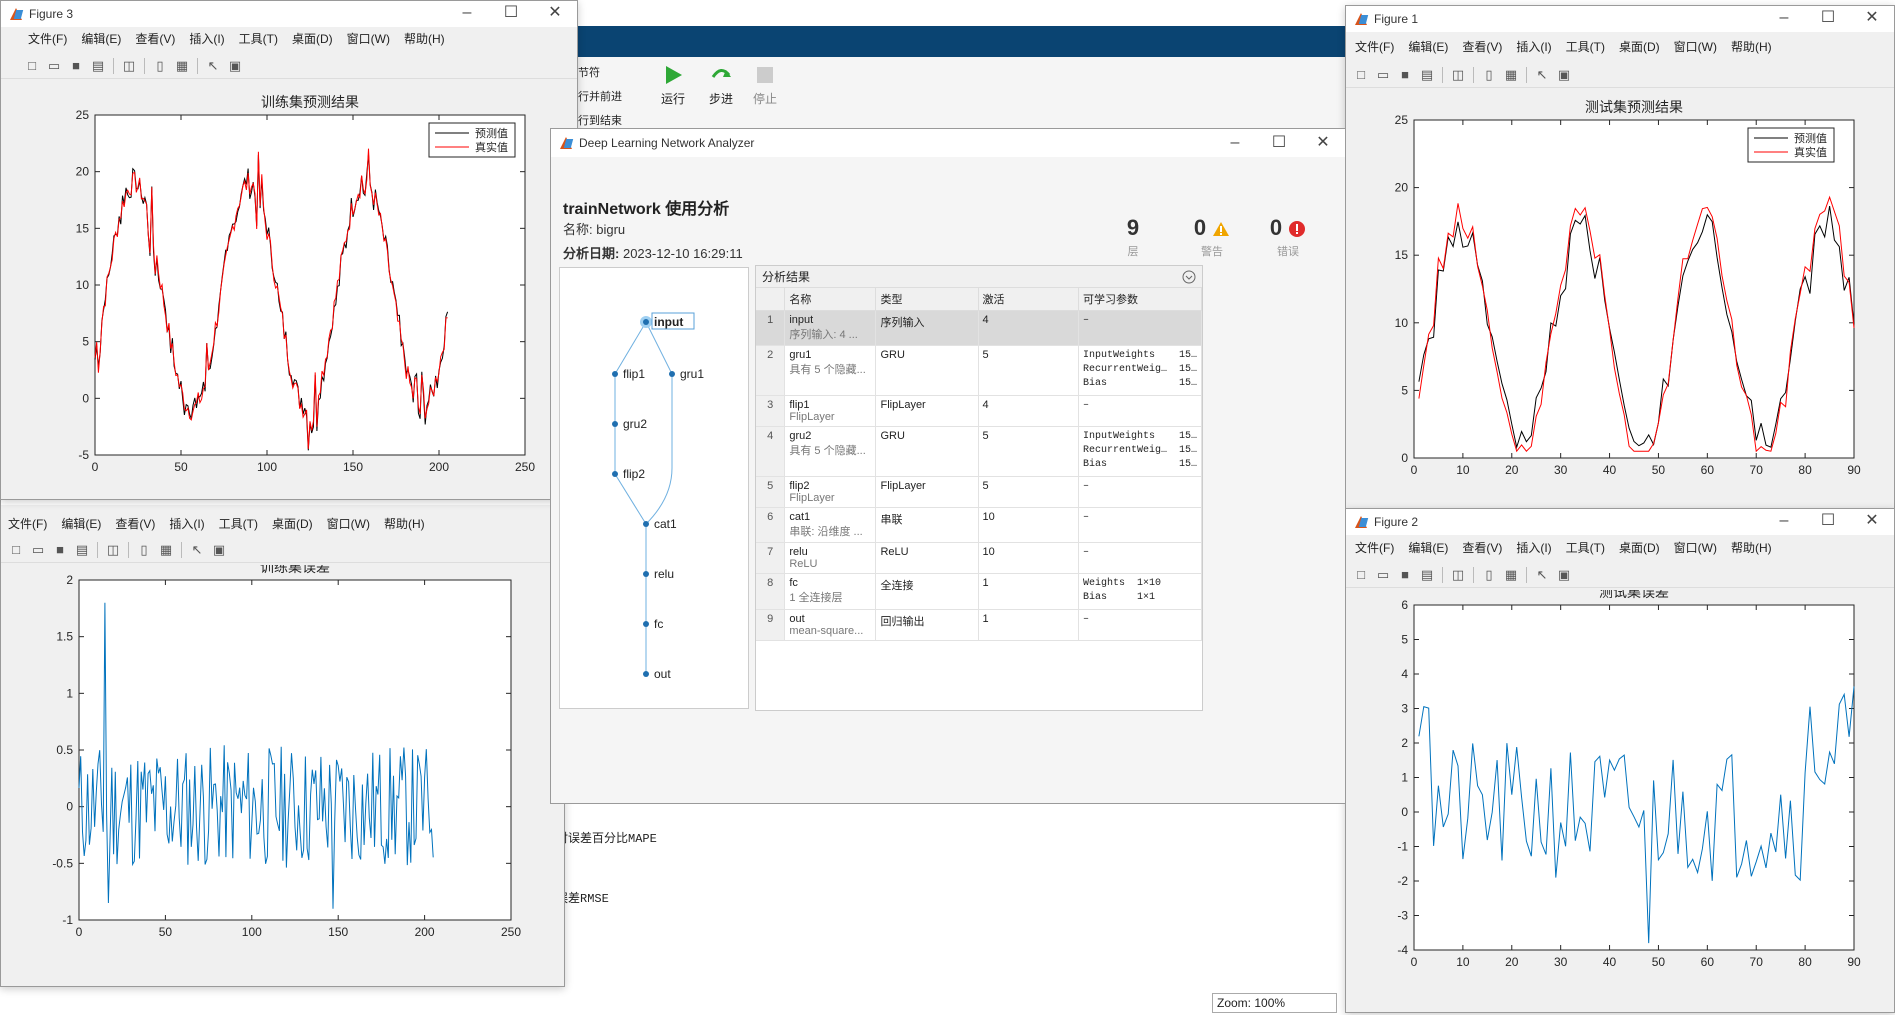  Describe the element at coordinates (289, 14) in the screenshot. I see `figure-title-bar: Figure 3 – ☐ ✕` at that location.